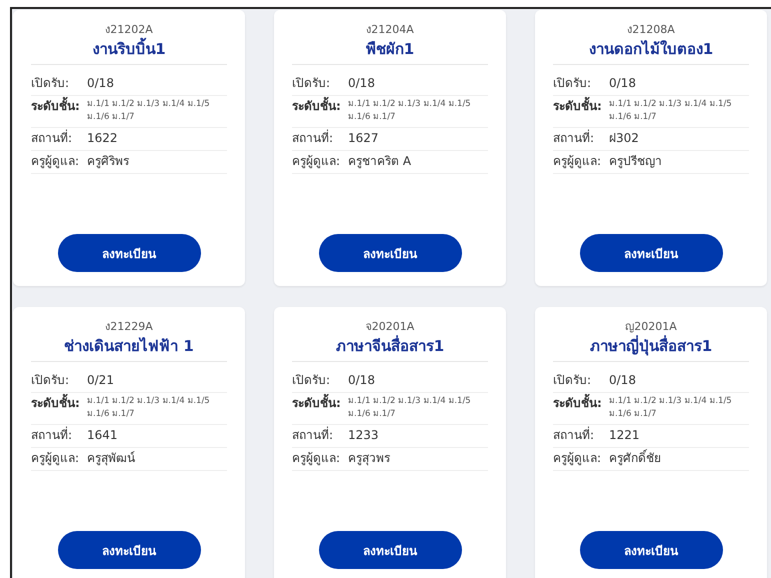  Describe the element at coordinates (369, 458) in the screenshot. I see `field-value: ครูสุวพร` at that location.